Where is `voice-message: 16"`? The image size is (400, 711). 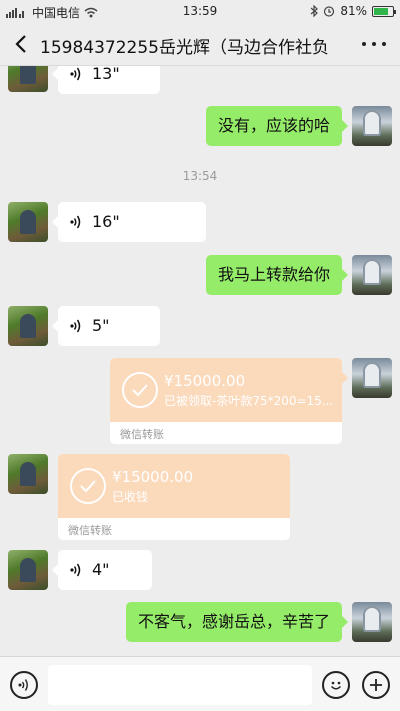 voice-message: 16" is located at coordinates (129, 222).